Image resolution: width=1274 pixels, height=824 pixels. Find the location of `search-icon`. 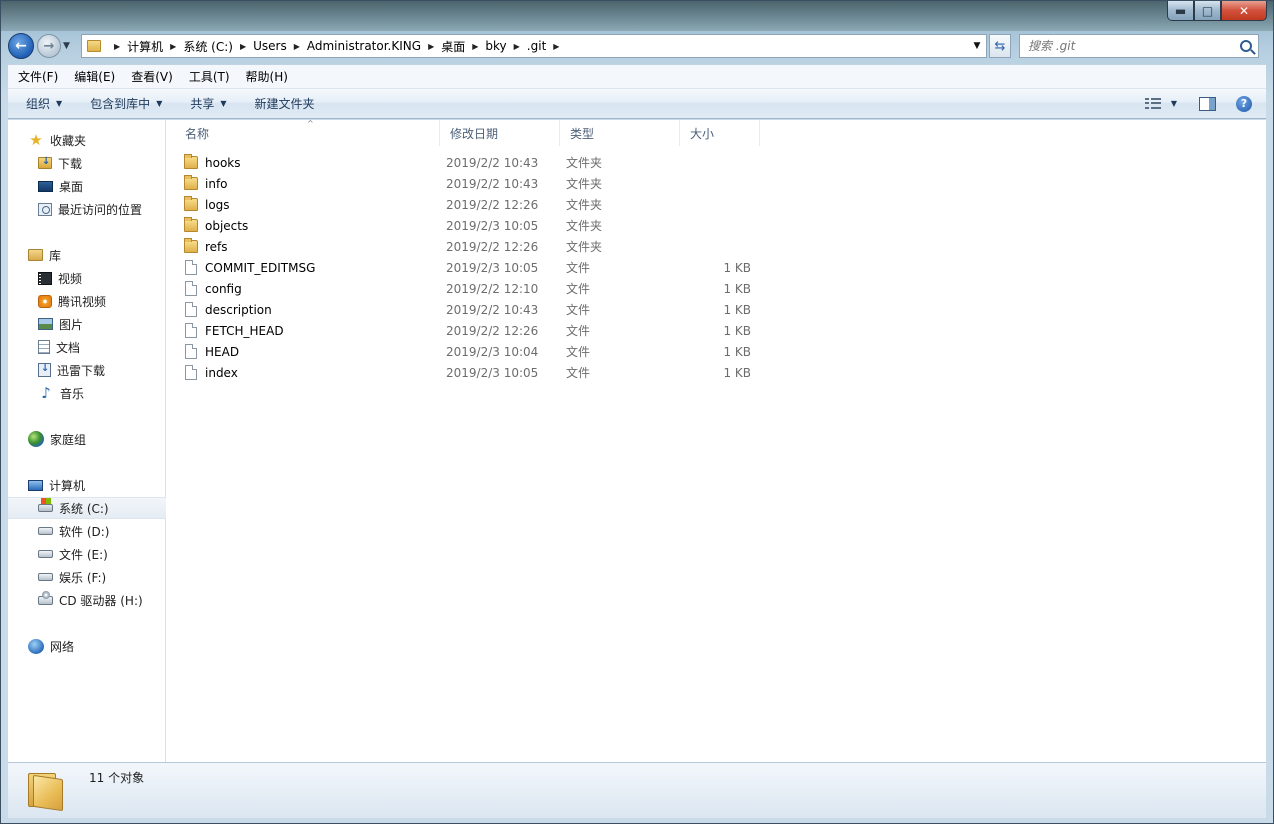

search-icon is located at coordinates (1246, 46).